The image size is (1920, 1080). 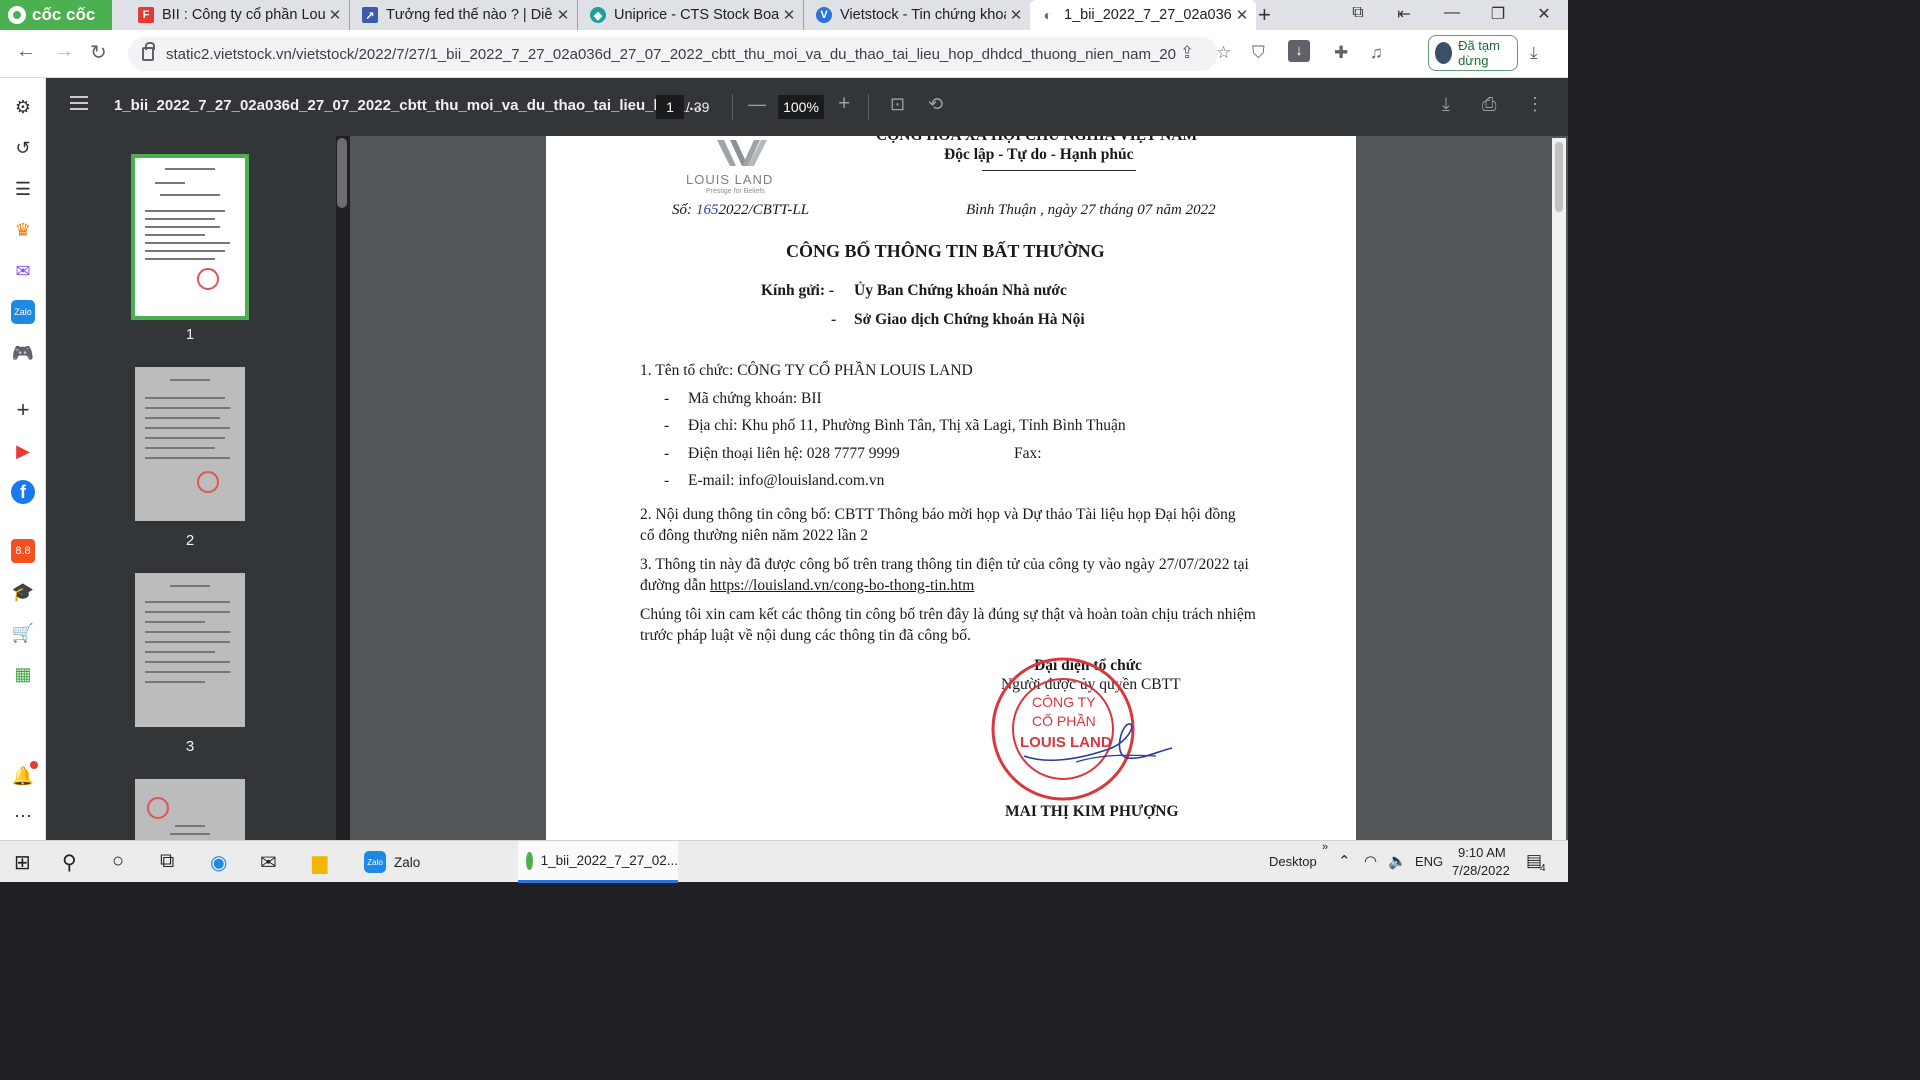 What do you see at coordinates (1325, 847) in the screenshot?
I see `chevron-icon: »` at bounding box center [1325, 847].